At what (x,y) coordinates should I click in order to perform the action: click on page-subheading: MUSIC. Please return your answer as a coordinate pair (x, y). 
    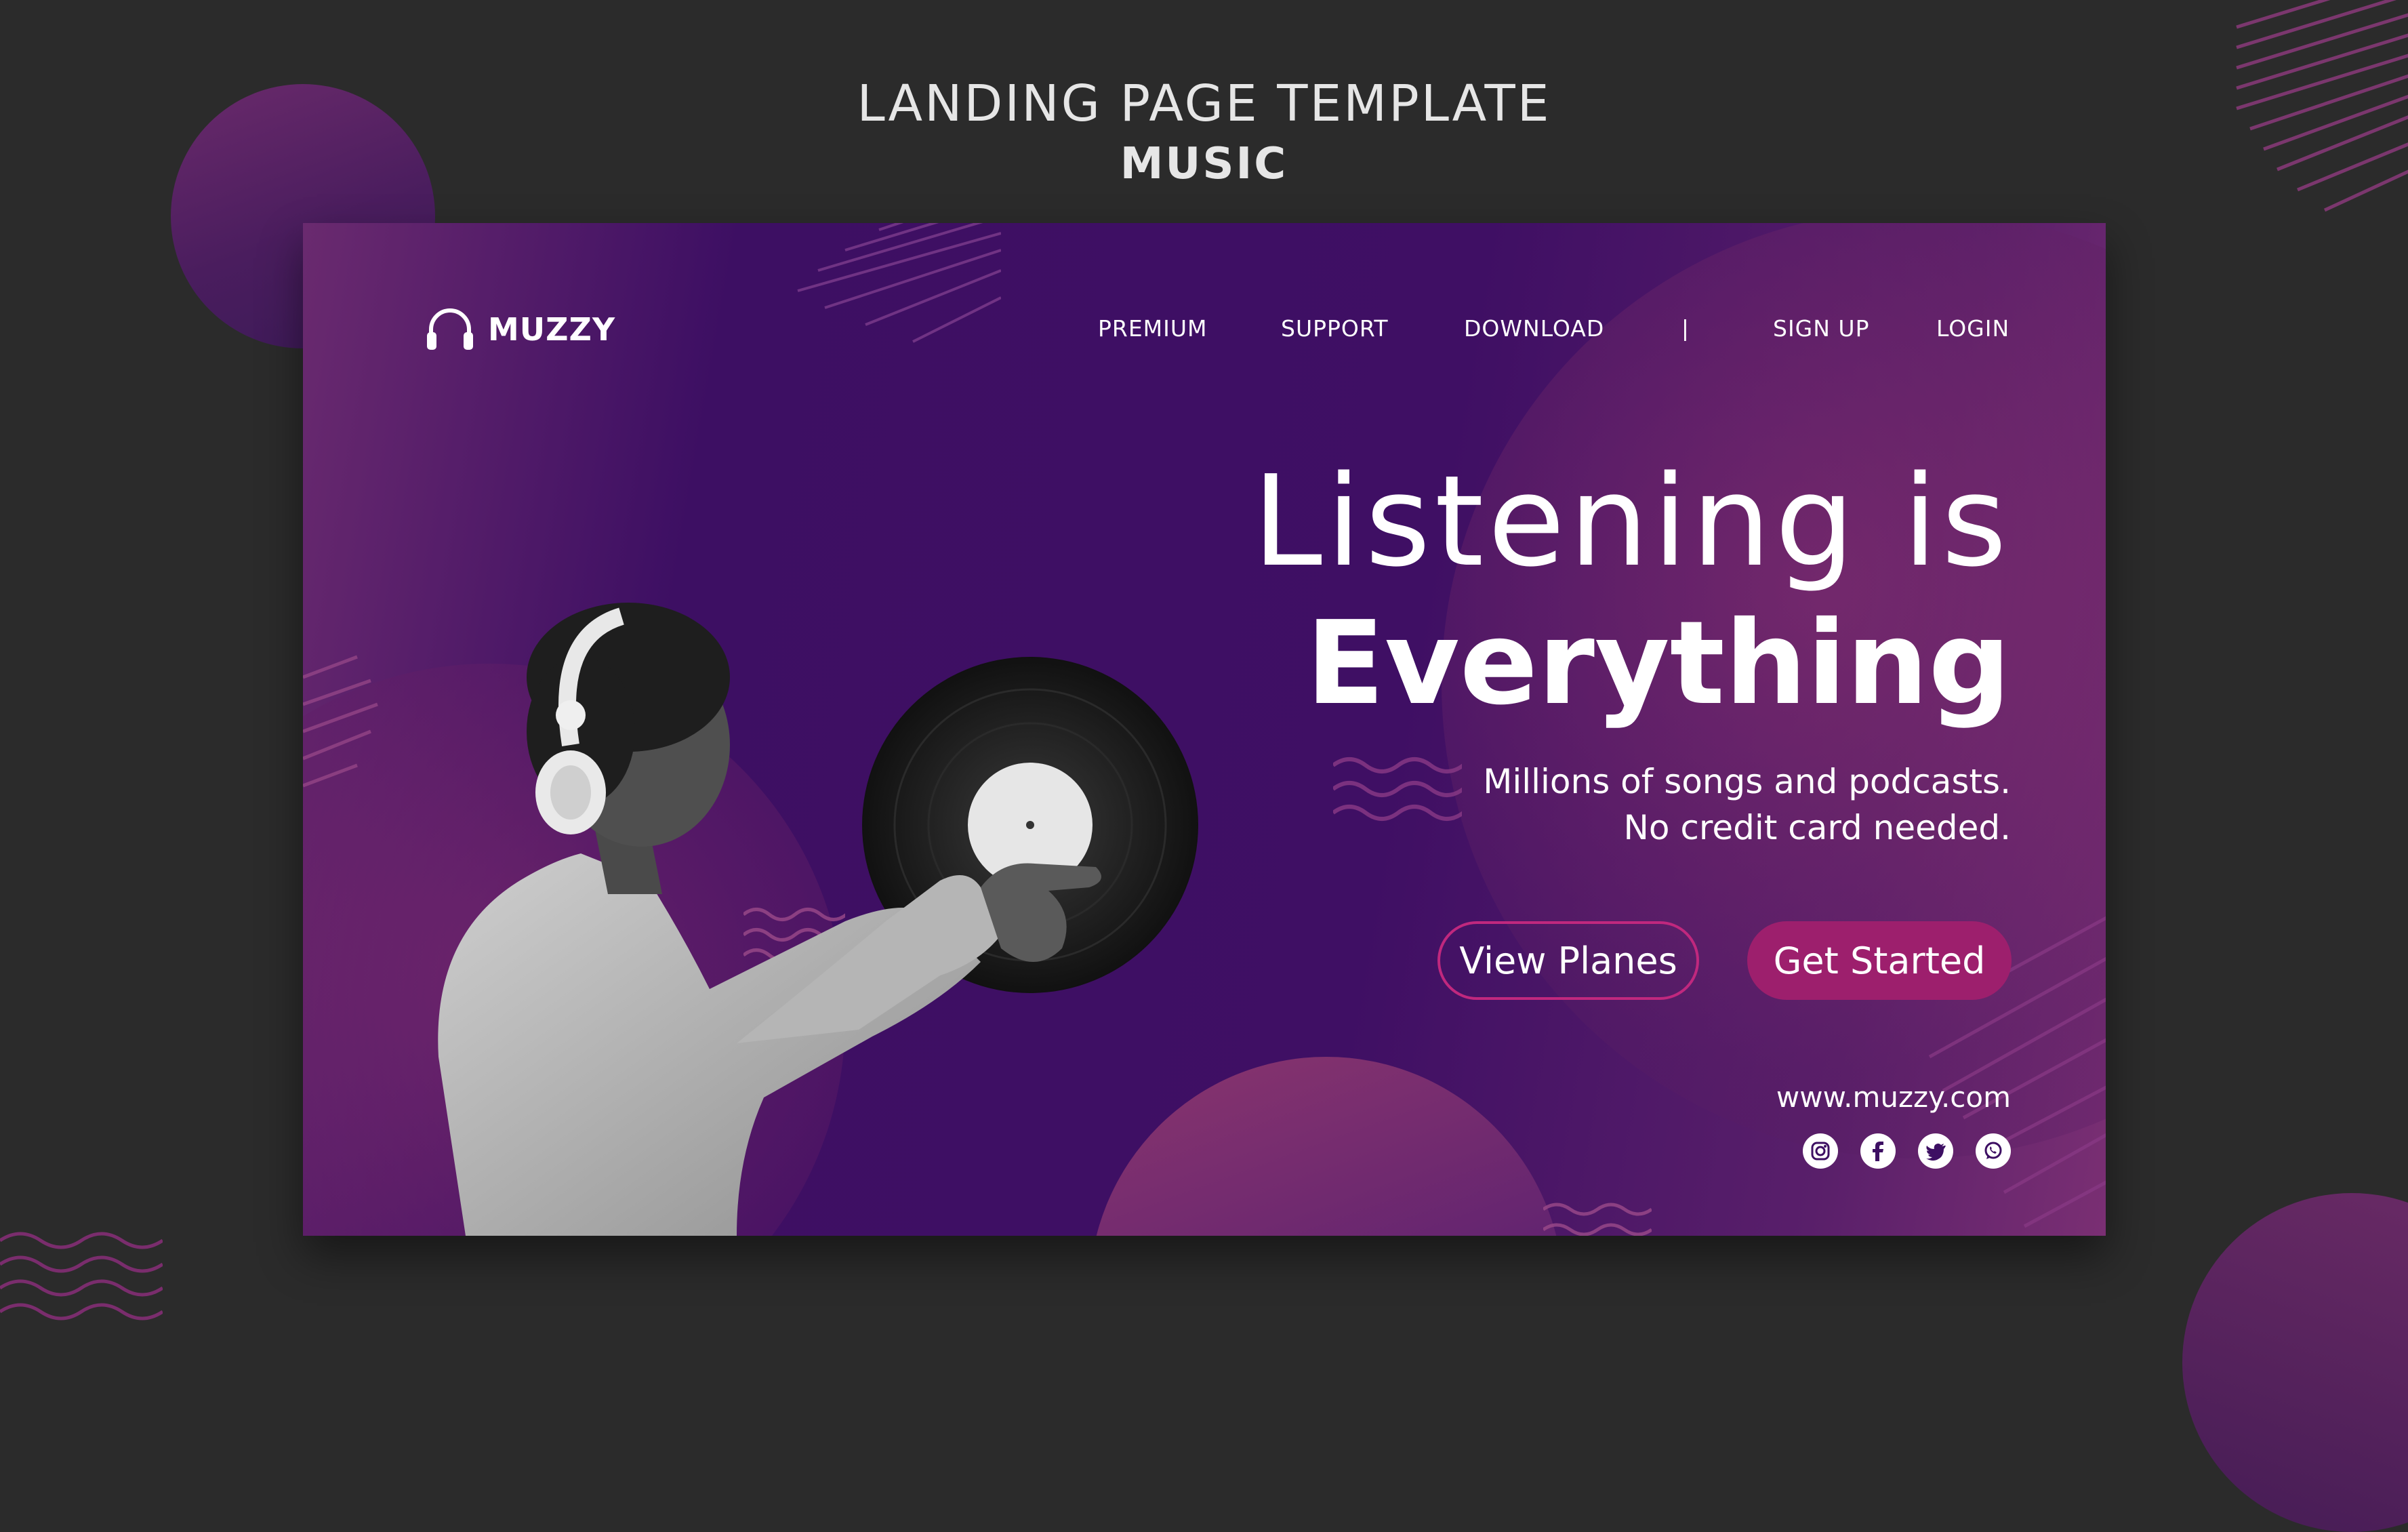
    Looking at the image, I should click on (1204, 164).